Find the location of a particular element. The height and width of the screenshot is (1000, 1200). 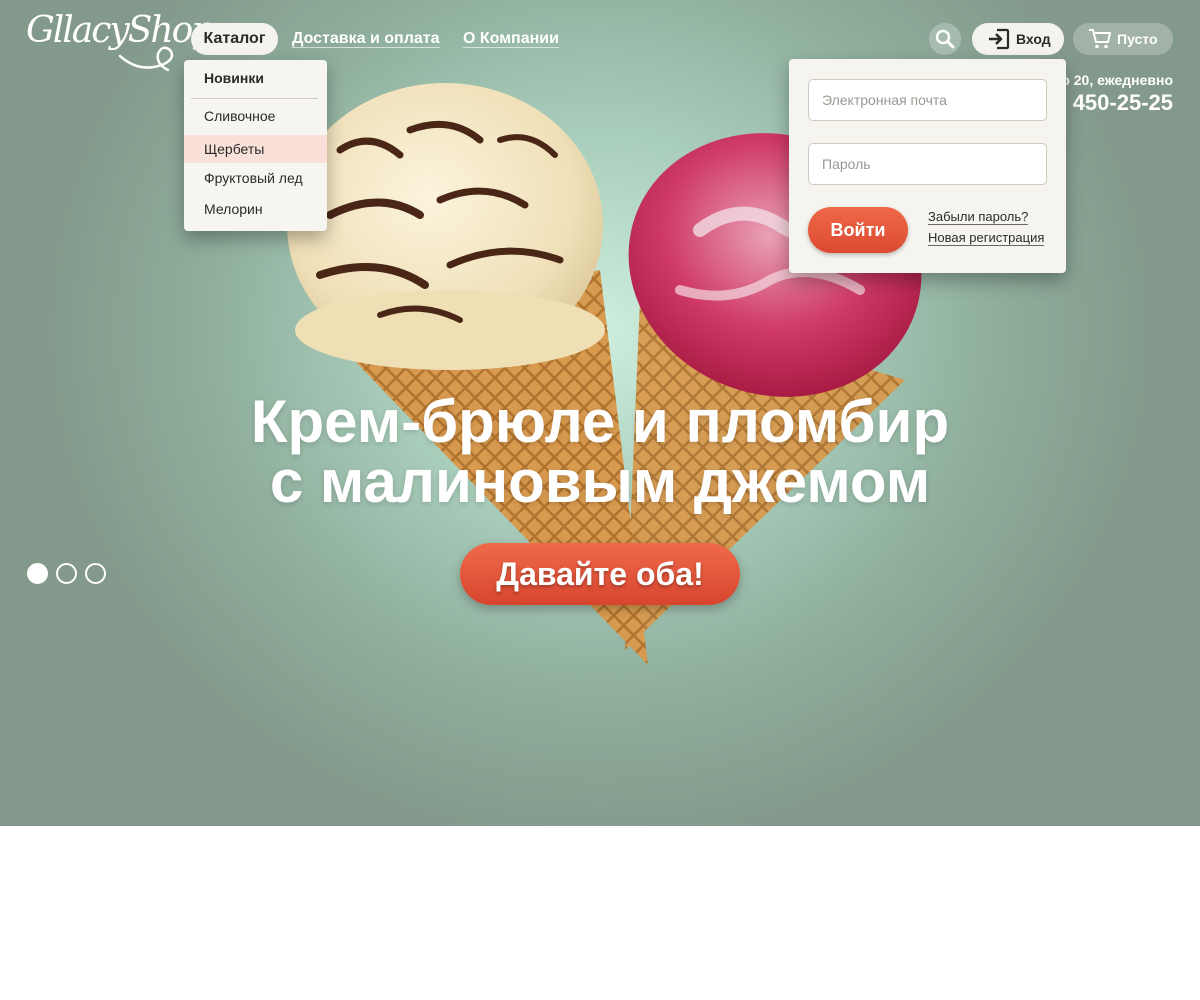

phone-number: 450-25-25 is located at coordinates (1123, 103).